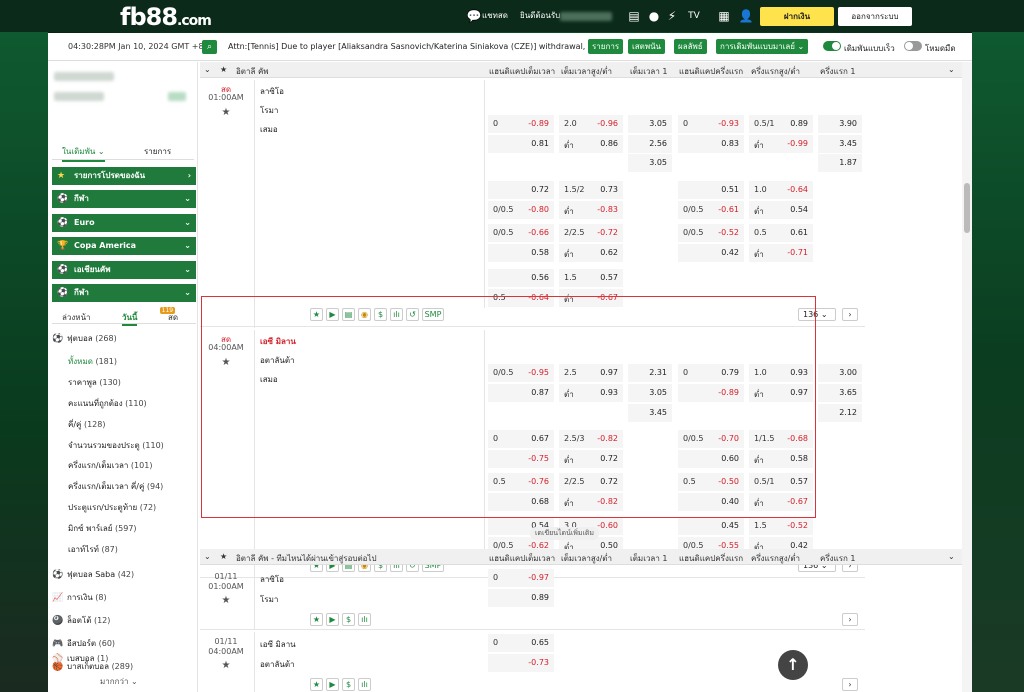 The width and height of the screenshot is (1024, 692). Describe the element at coordinates (81, 620) in the screenshot. I see `sidebar-lotto: 🎱 ล็อตโต้ (12)` at that location.